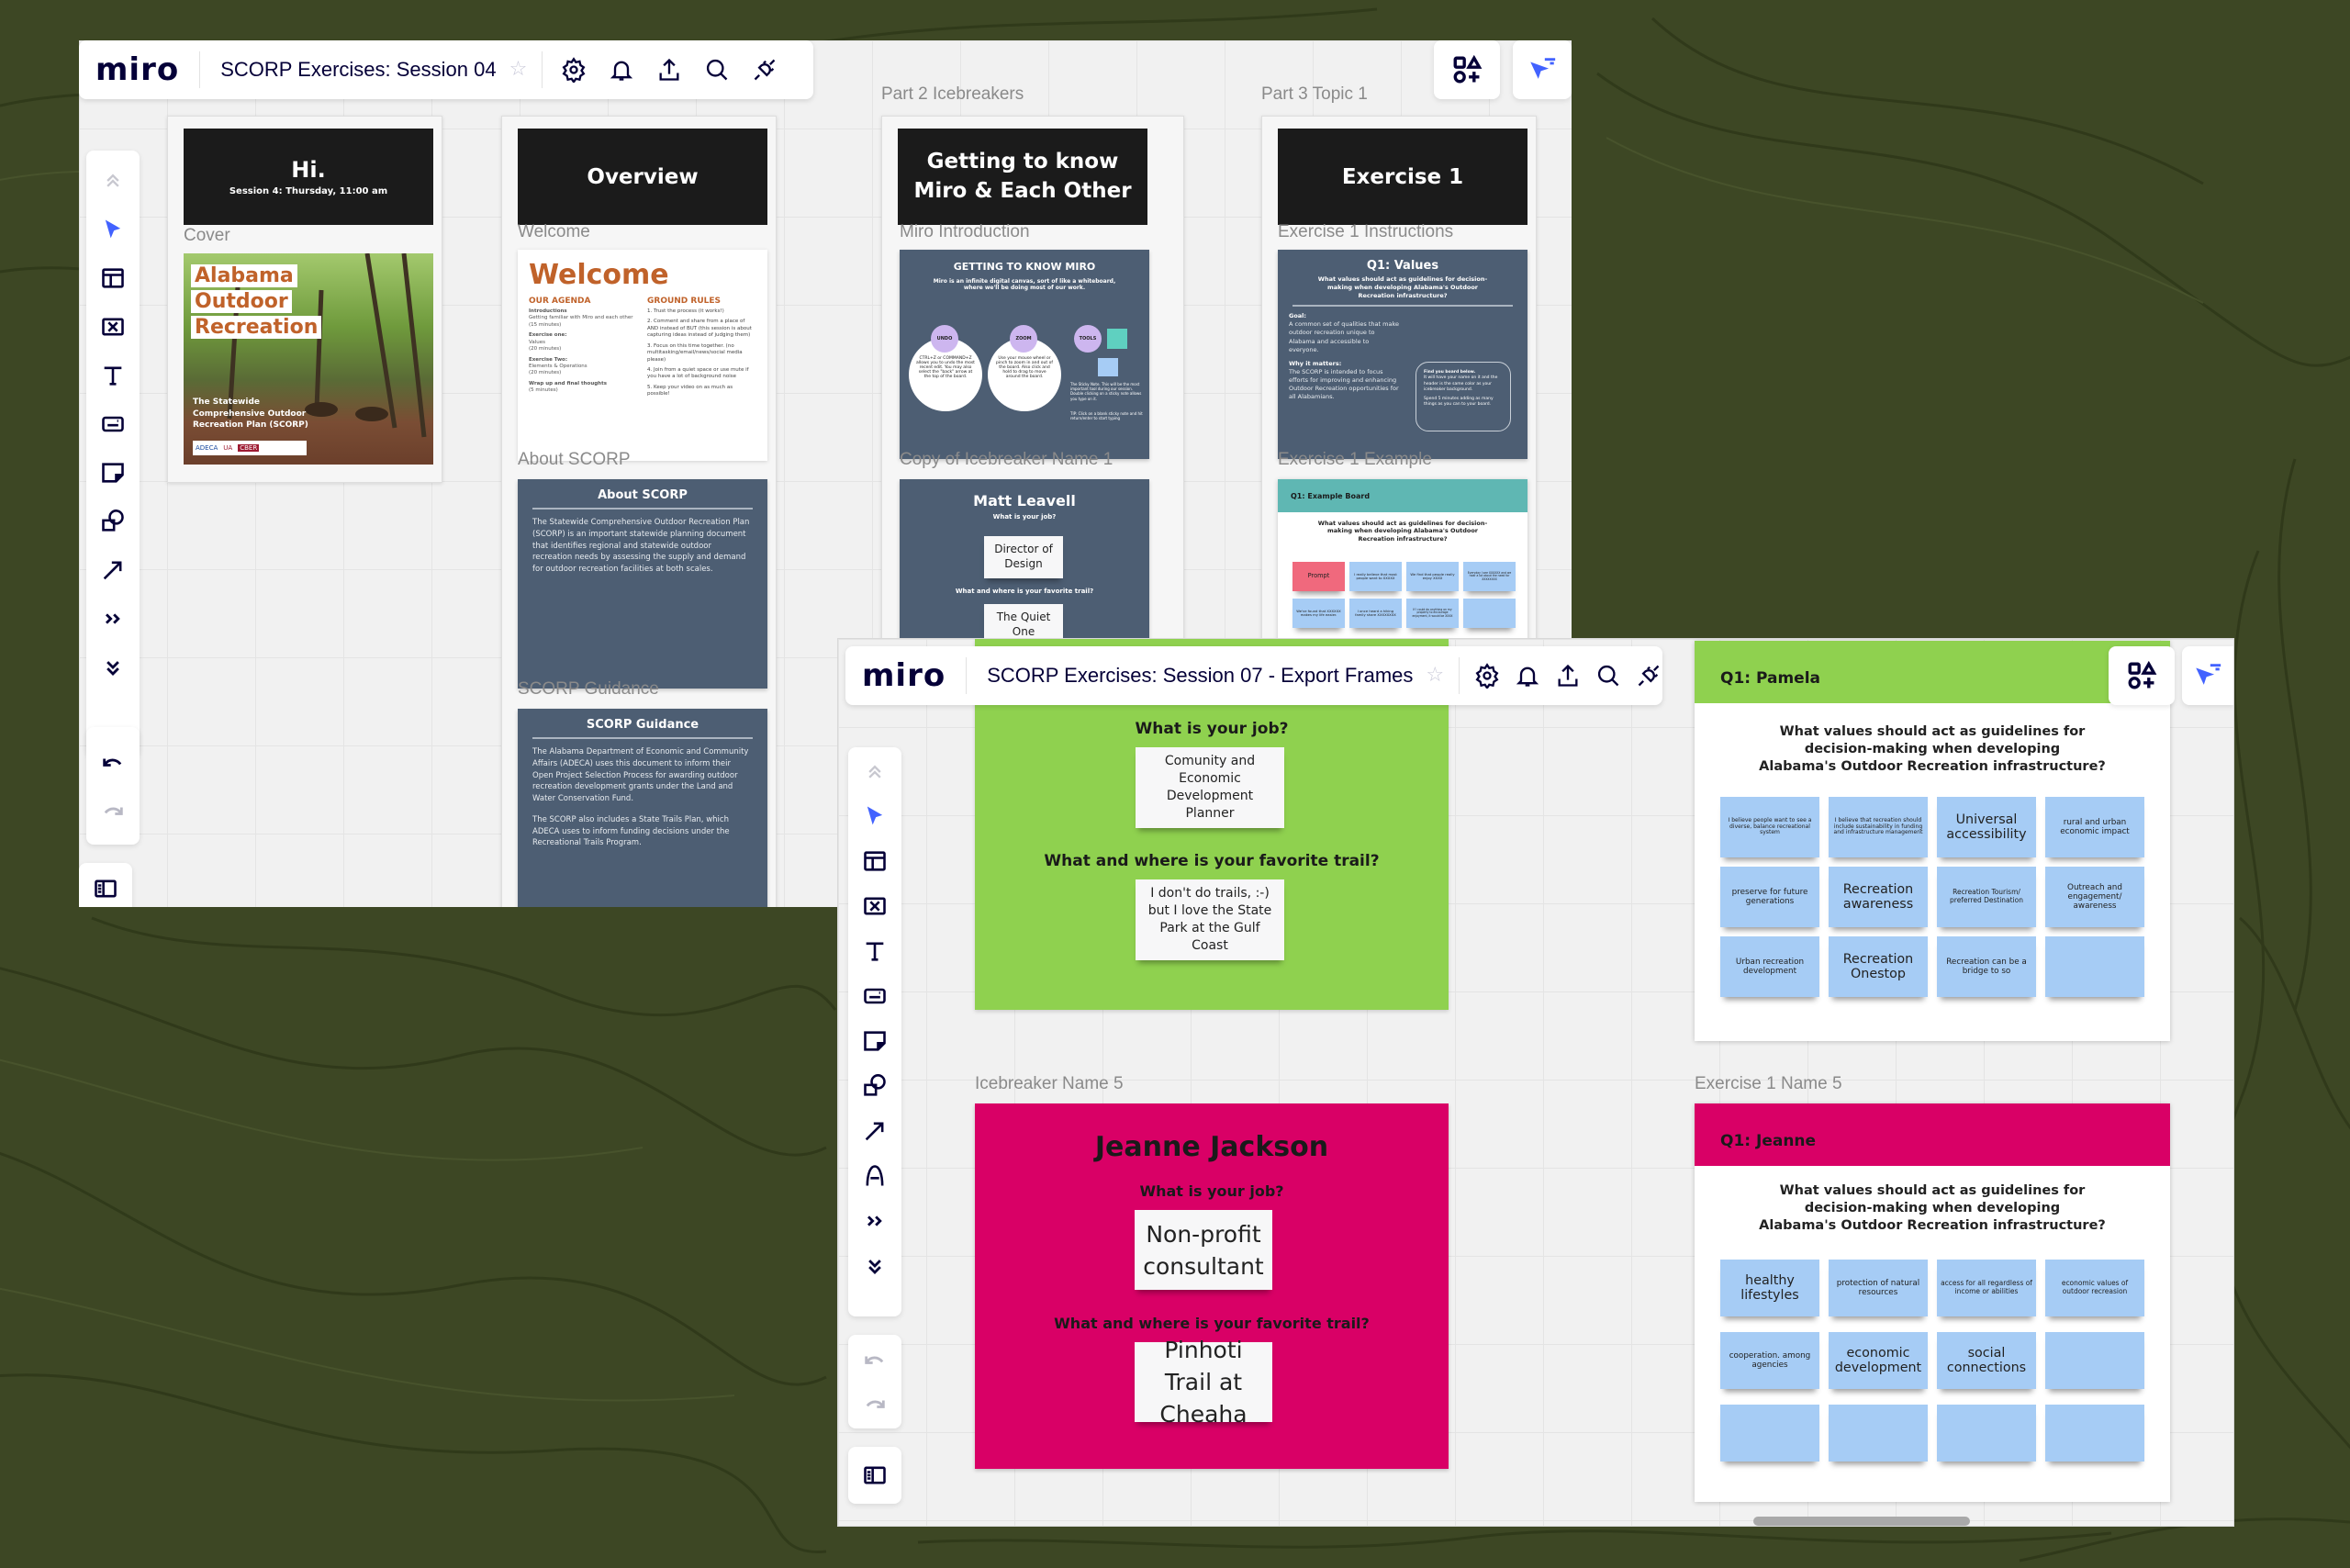 This screenshot has height=1568, width=2350. Describe the element at coordinates (2094, 1288) in the screenshot. I see `sticky-note: economic values of outdoor recreasion` at that location.